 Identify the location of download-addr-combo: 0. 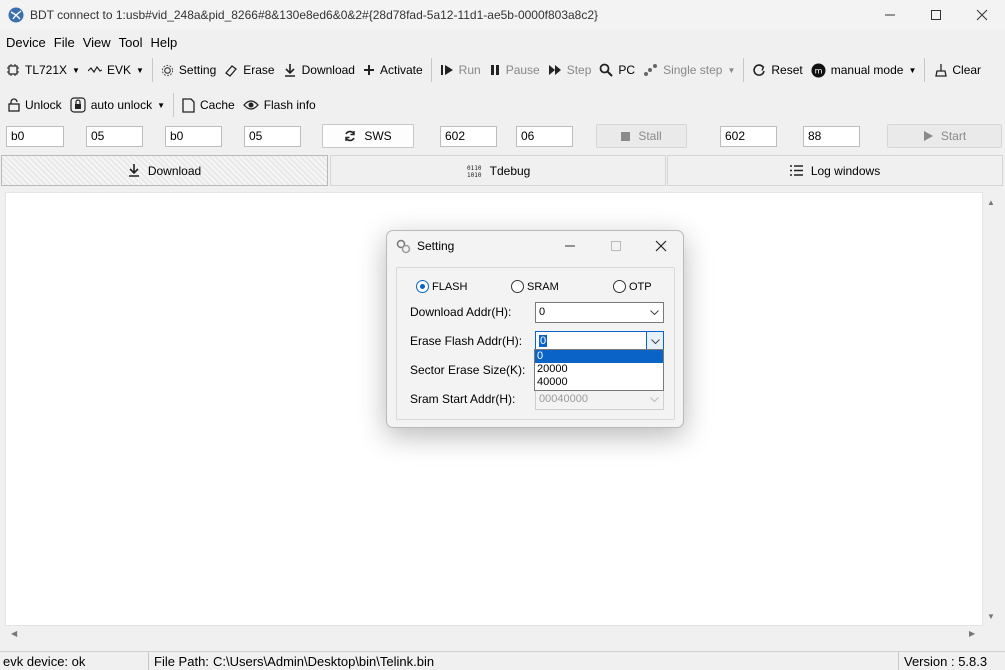
(599, 312).